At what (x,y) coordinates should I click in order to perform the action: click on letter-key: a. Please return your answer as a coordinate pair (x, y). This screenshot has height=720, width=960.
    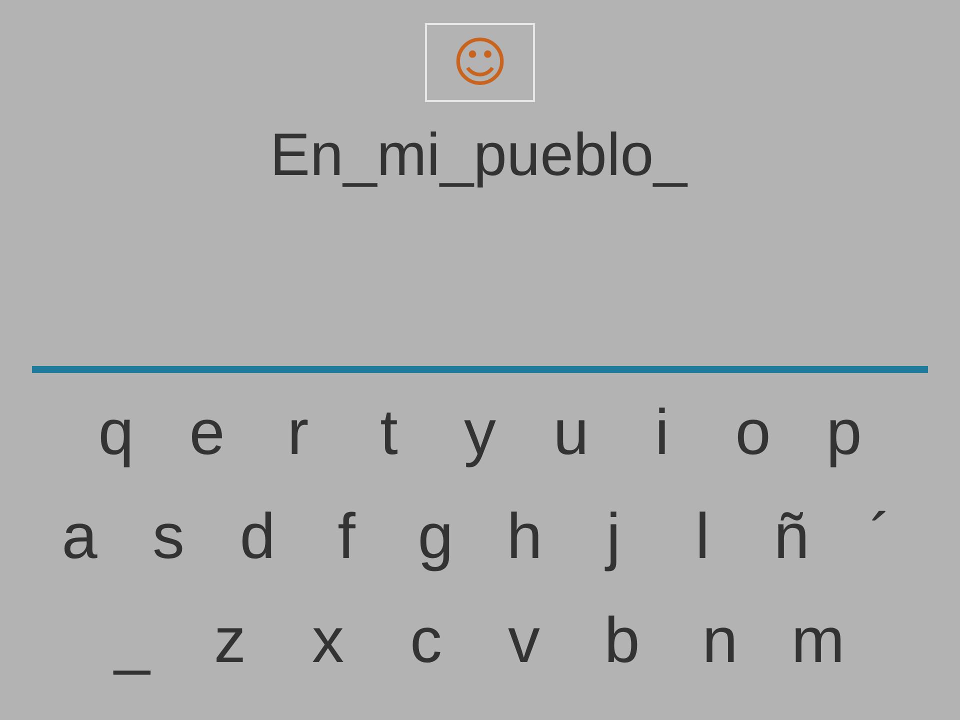
    Looking at the image, I should click on (79, 536).